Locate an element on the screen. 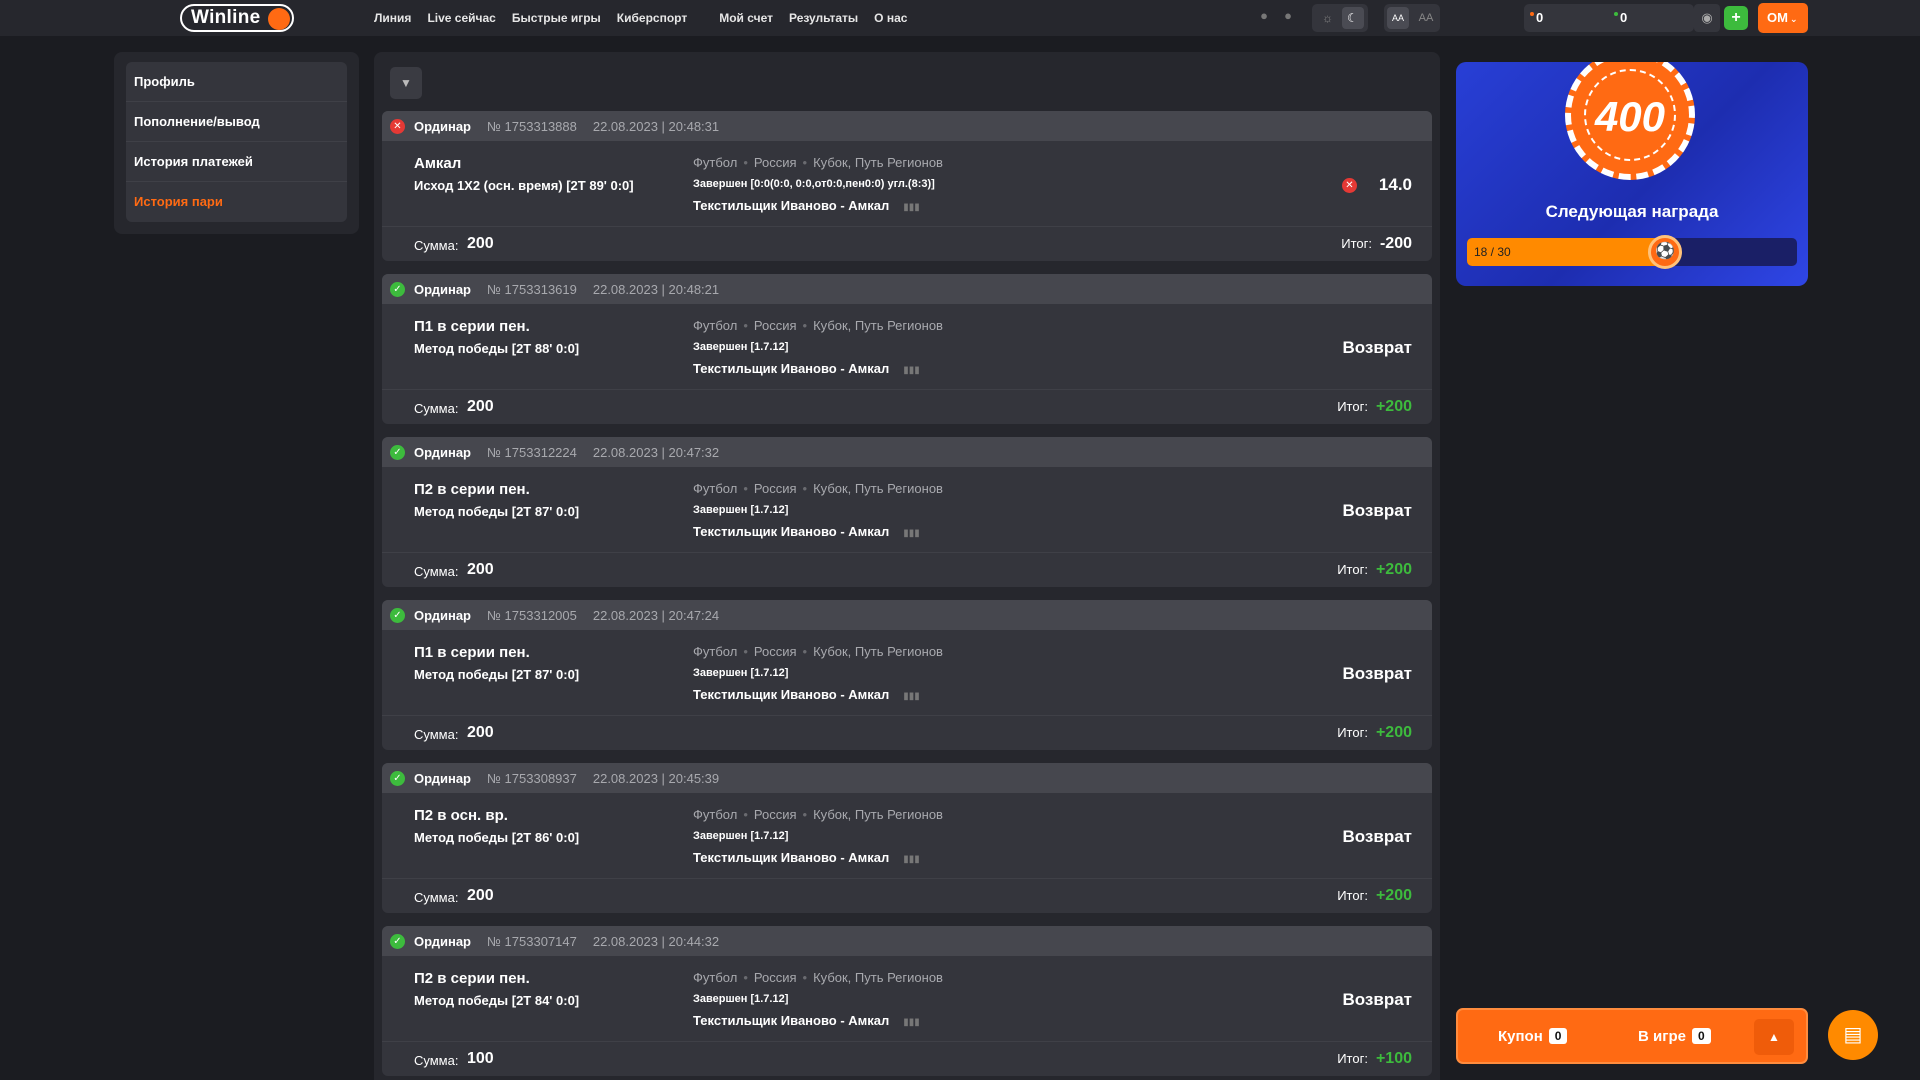 The image size is (1920, 1080). coupon-tab: Купон 0 is located at coordinates (1533, 1036).